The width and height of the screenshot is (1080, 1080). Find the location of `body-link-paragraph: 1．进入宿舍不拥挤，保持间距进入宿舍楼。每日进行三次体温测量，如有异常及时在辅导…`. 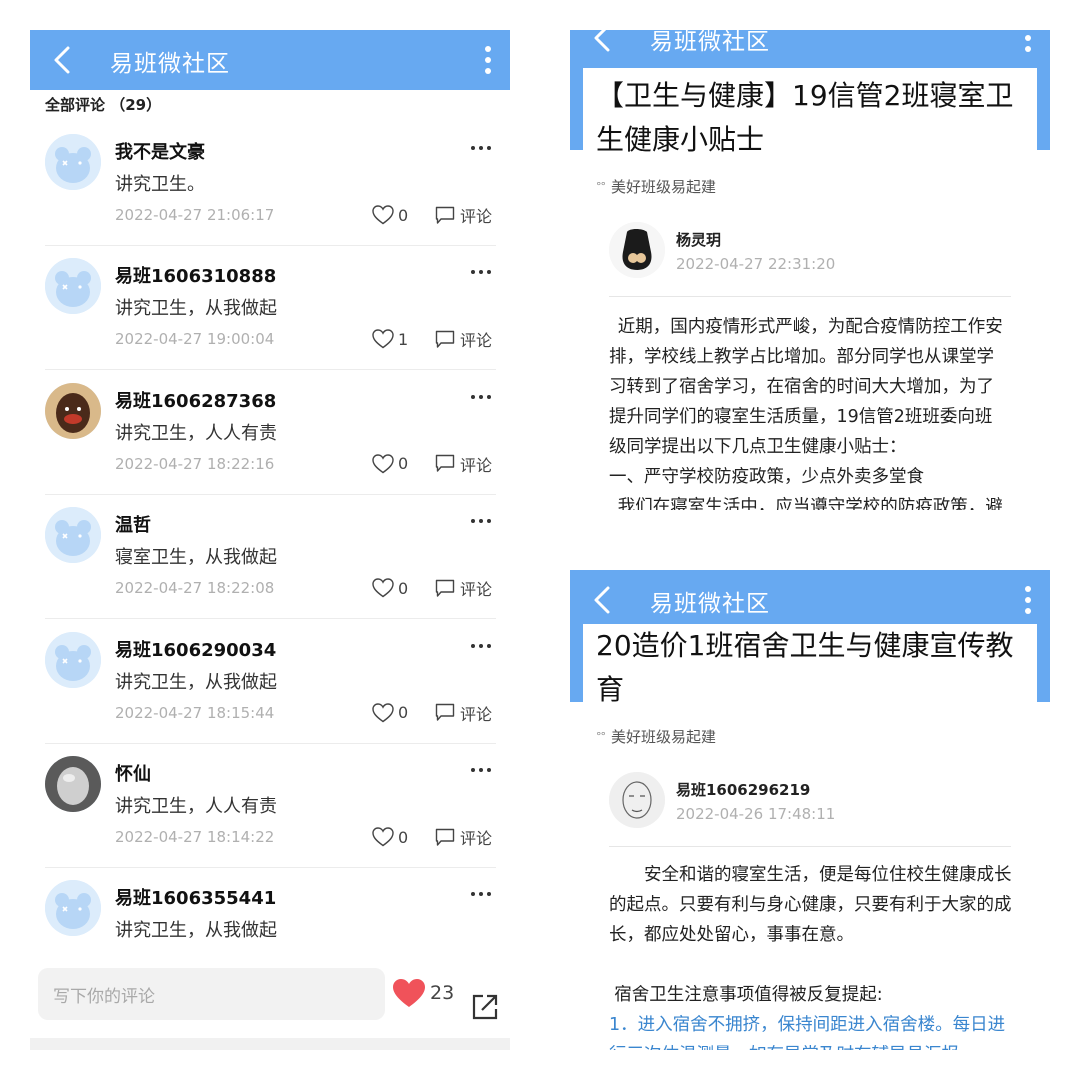

body-link-paragraph: 1．进入宿舍不拥挤，保持间距进入宿舍楼。每日进行三次体温测量，如有异常及时在辅导… is located at coordinates (811, 1030).